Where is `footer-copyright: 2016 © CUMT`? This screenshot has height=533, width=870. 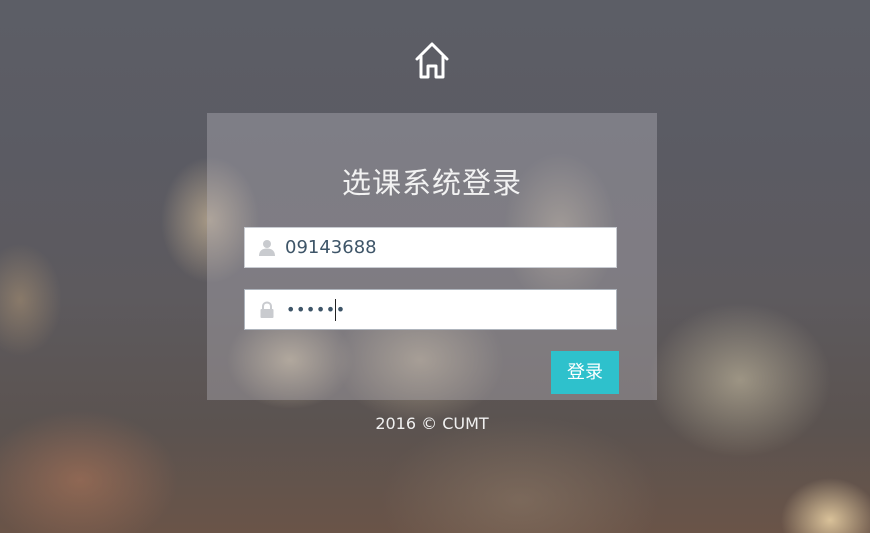
footer-copyright: 2016 © CUMT is located at coordinates (432, 423).